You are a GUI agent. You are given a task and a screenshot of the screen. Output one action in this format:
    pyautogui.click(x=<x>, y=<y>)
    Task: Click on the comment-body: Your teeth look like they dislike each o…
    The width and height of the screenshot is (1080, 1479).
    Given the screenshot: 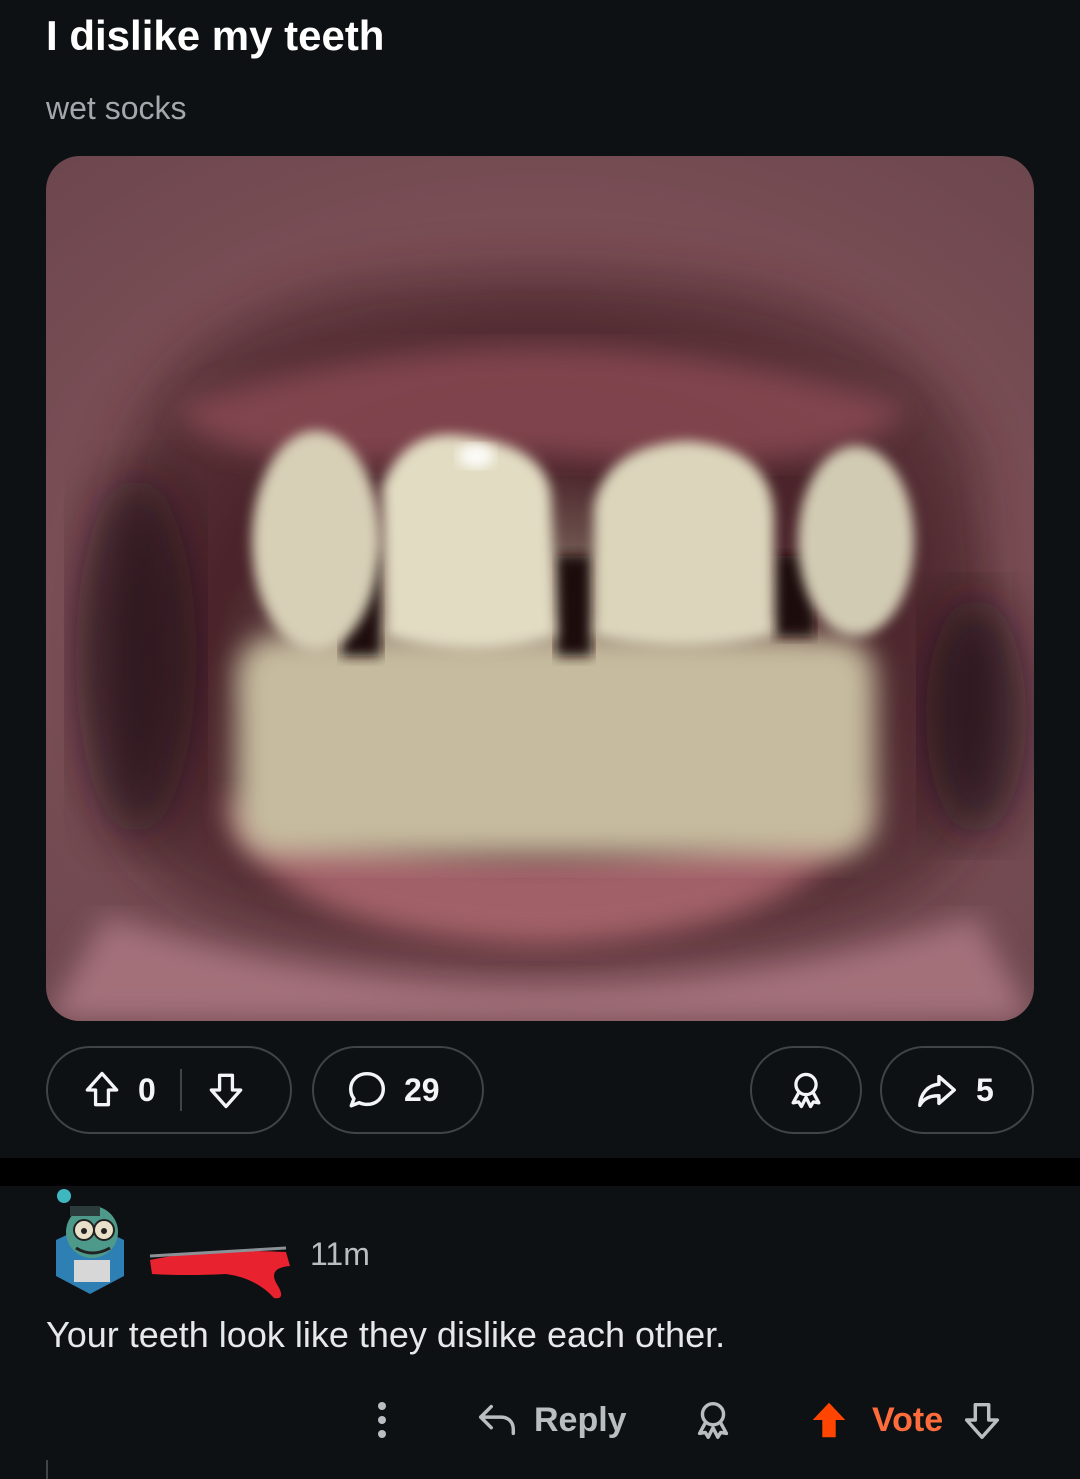 What is the action you would take?
    pyautogui.click(x=386, y=1334)
    